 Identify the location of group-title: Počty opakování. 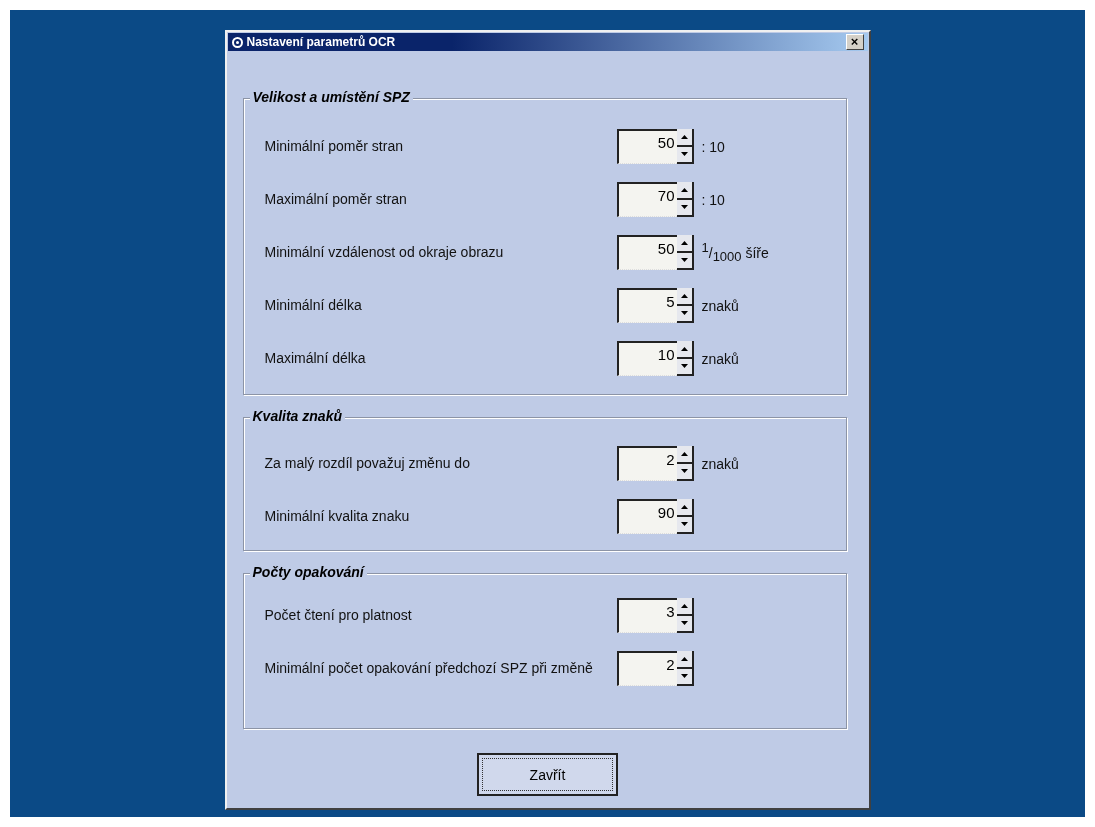
(308, 572).